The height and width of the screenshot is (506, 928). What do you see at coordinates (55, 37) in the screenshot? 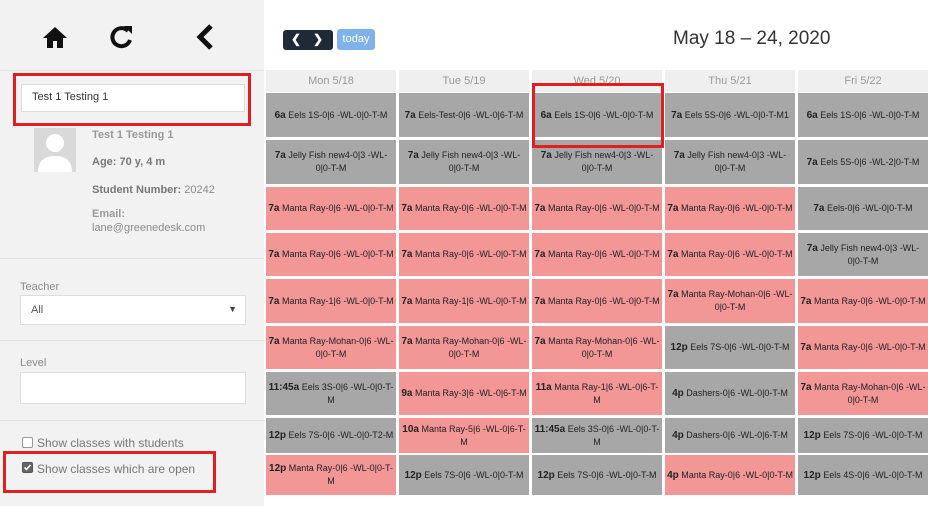
I see `home-icon` at bounding box center [55, 37].